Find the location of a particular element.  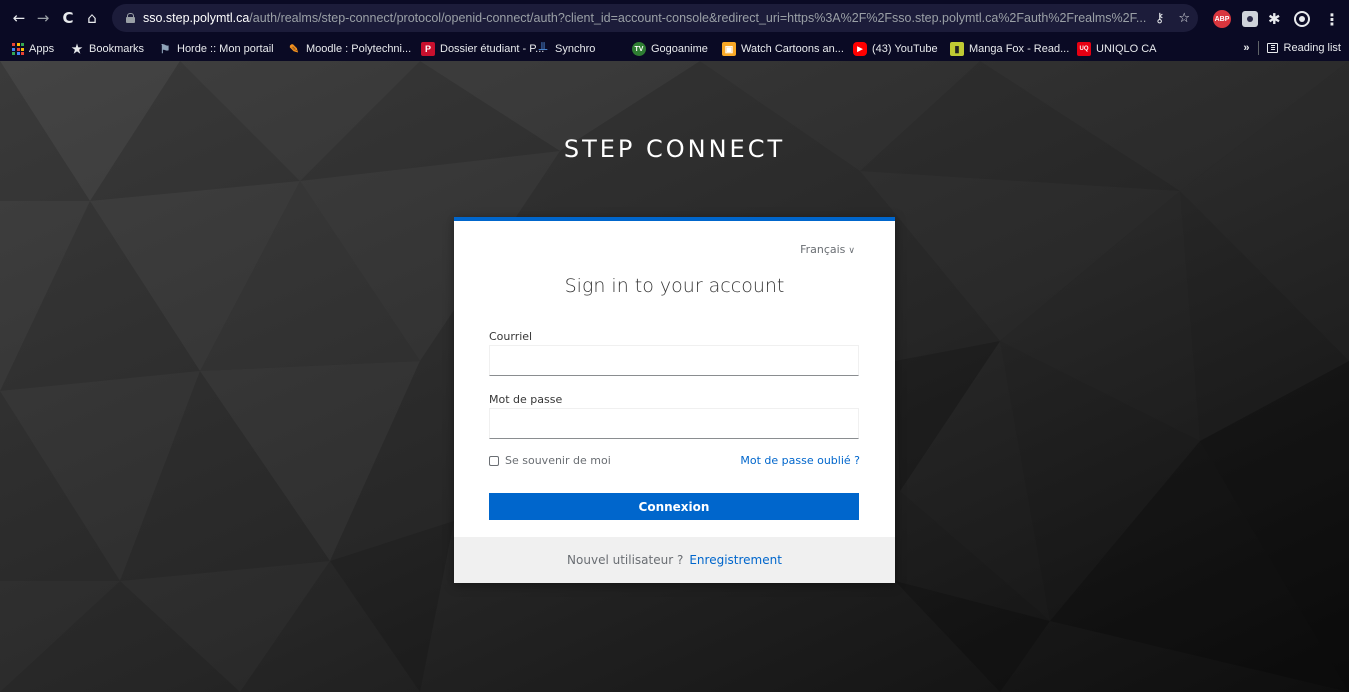

forward-icon: → is located at coordinates (43, 18).